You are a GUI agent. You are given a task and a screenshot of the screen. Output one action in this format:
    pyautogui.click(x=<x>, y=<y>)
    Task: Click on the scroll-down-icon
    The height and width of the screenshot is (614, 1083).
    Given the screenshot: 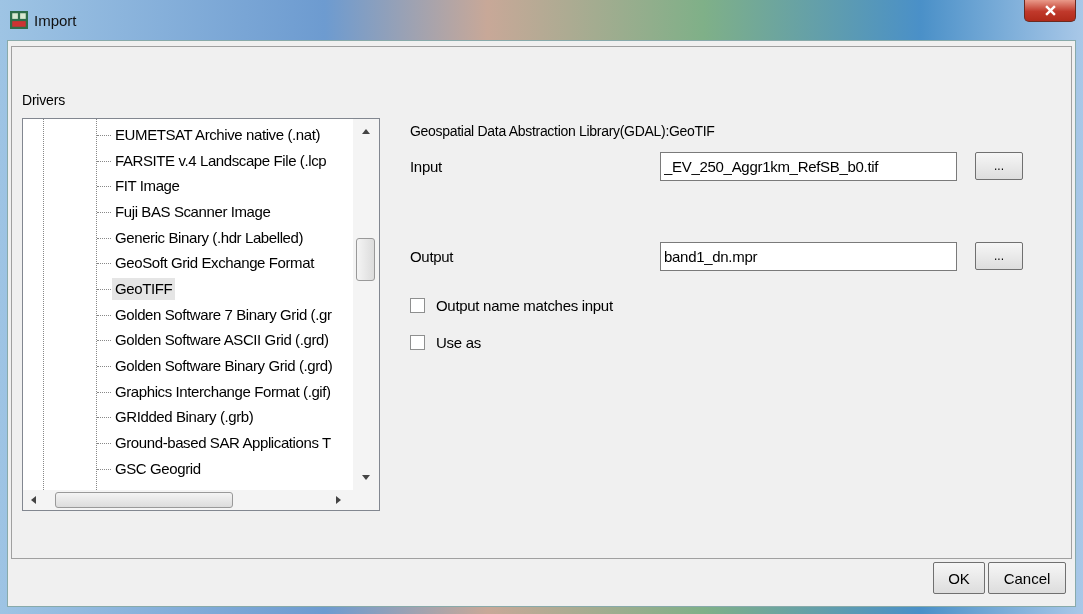 What is the action you would take?
    pyautogui.click(x=366, y=477)
    